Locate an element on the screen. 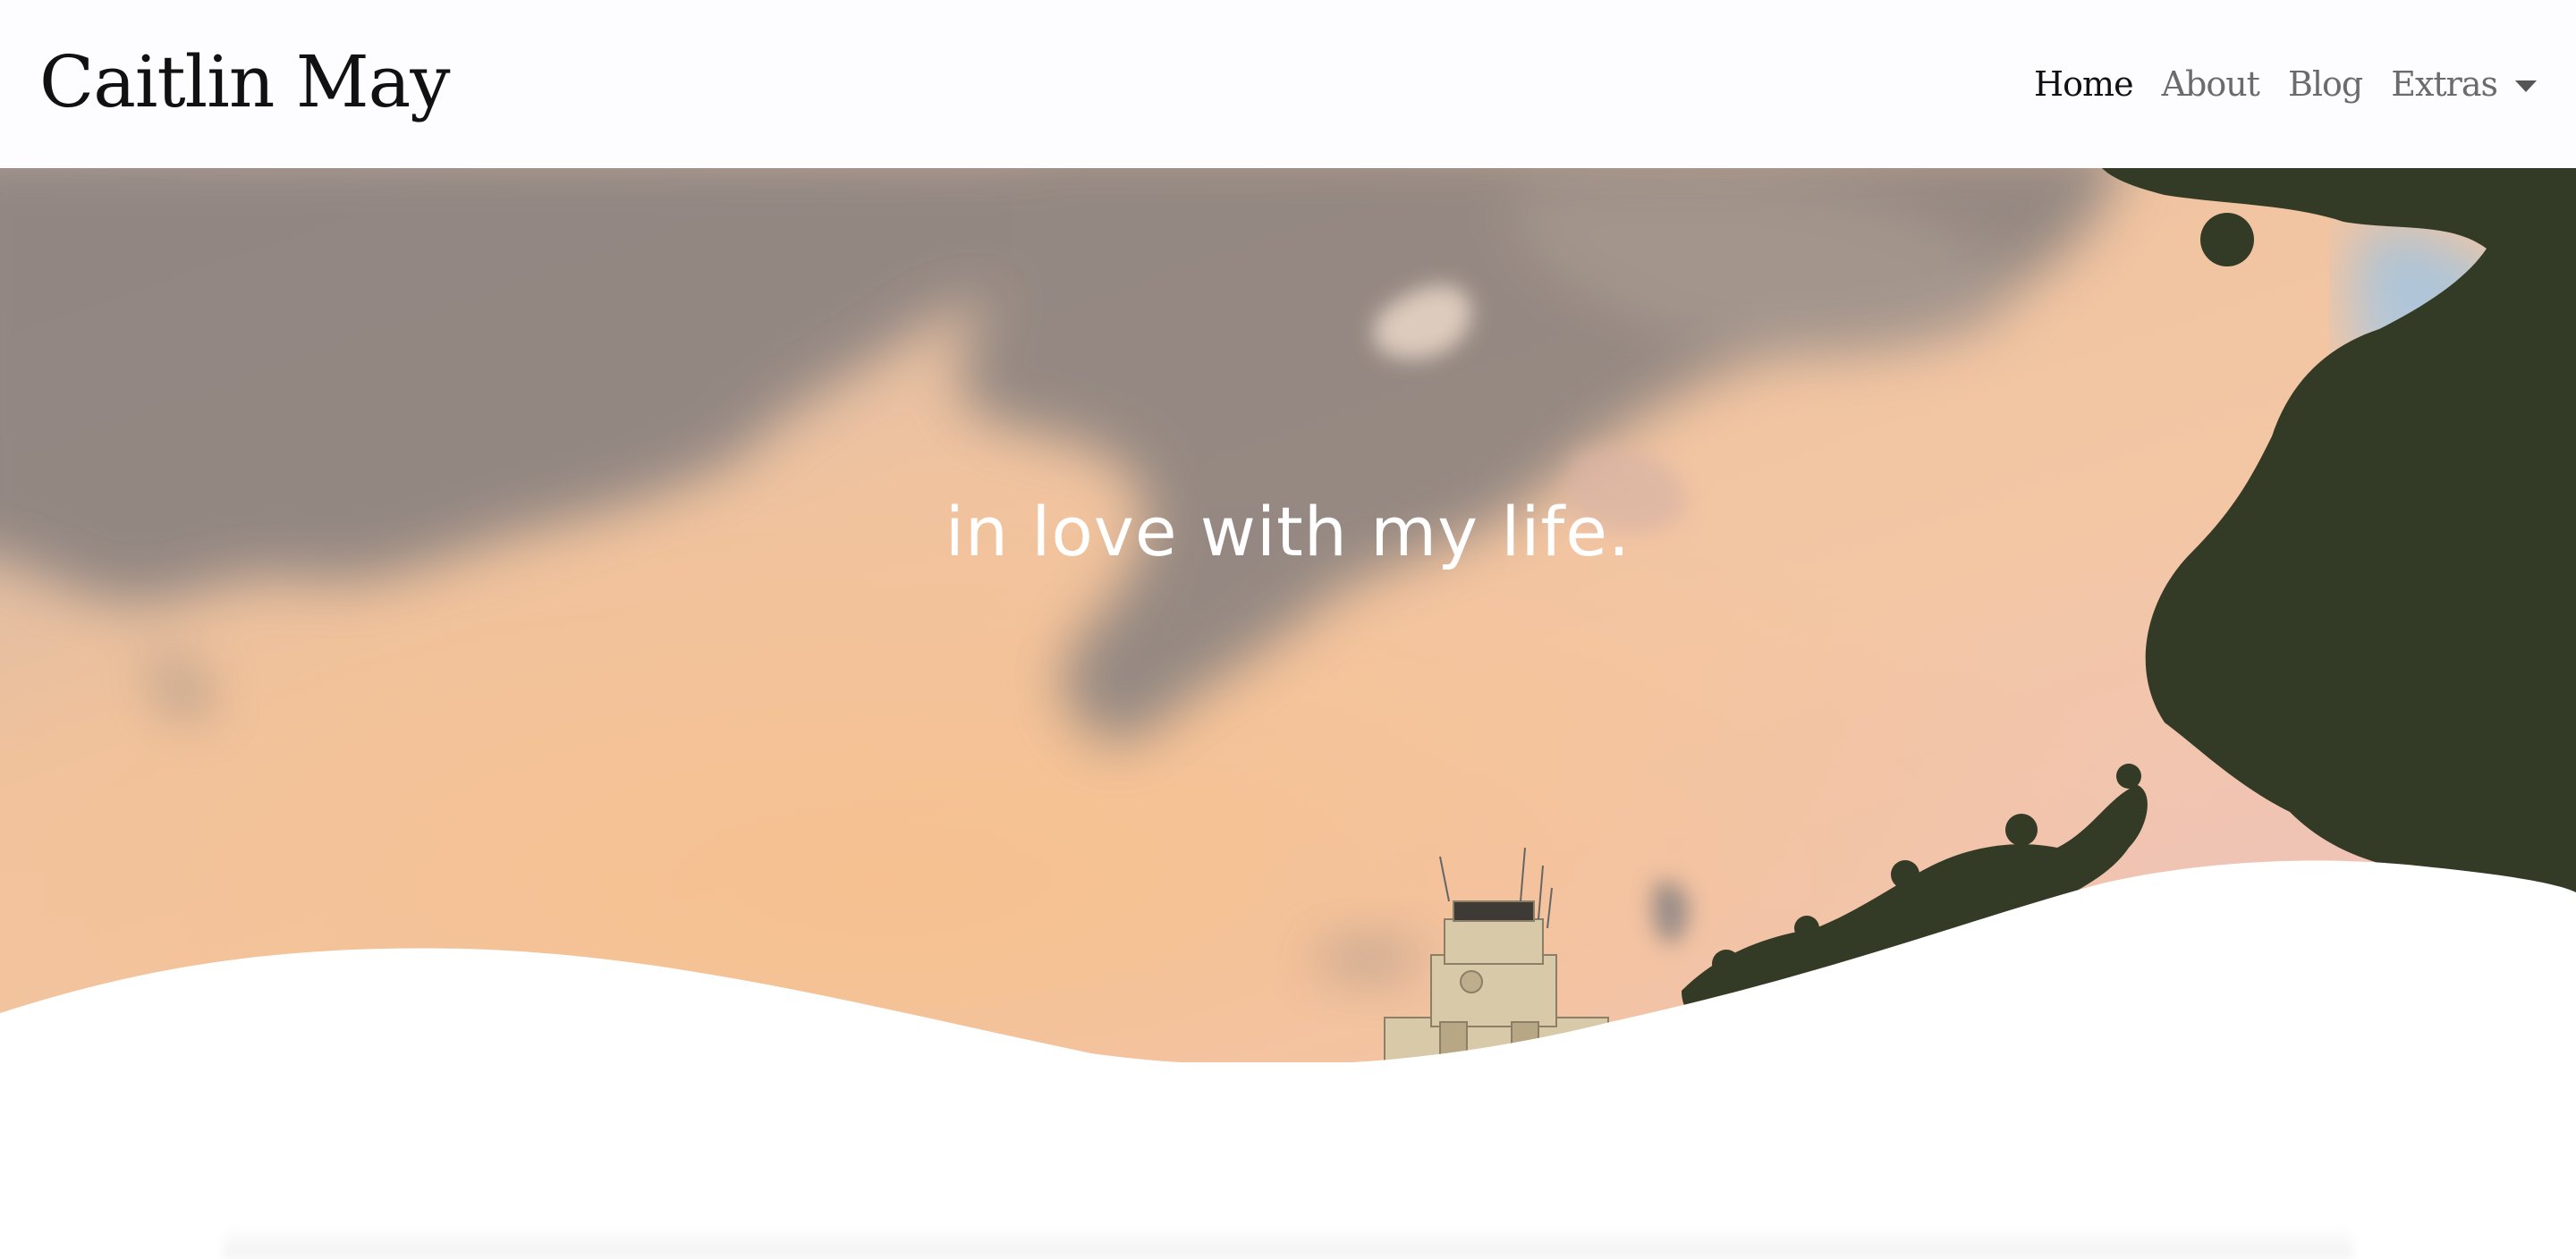 This screenshot has width=2576, height=1259. nav-blog: Blog is located at coordinates (2325, 84).